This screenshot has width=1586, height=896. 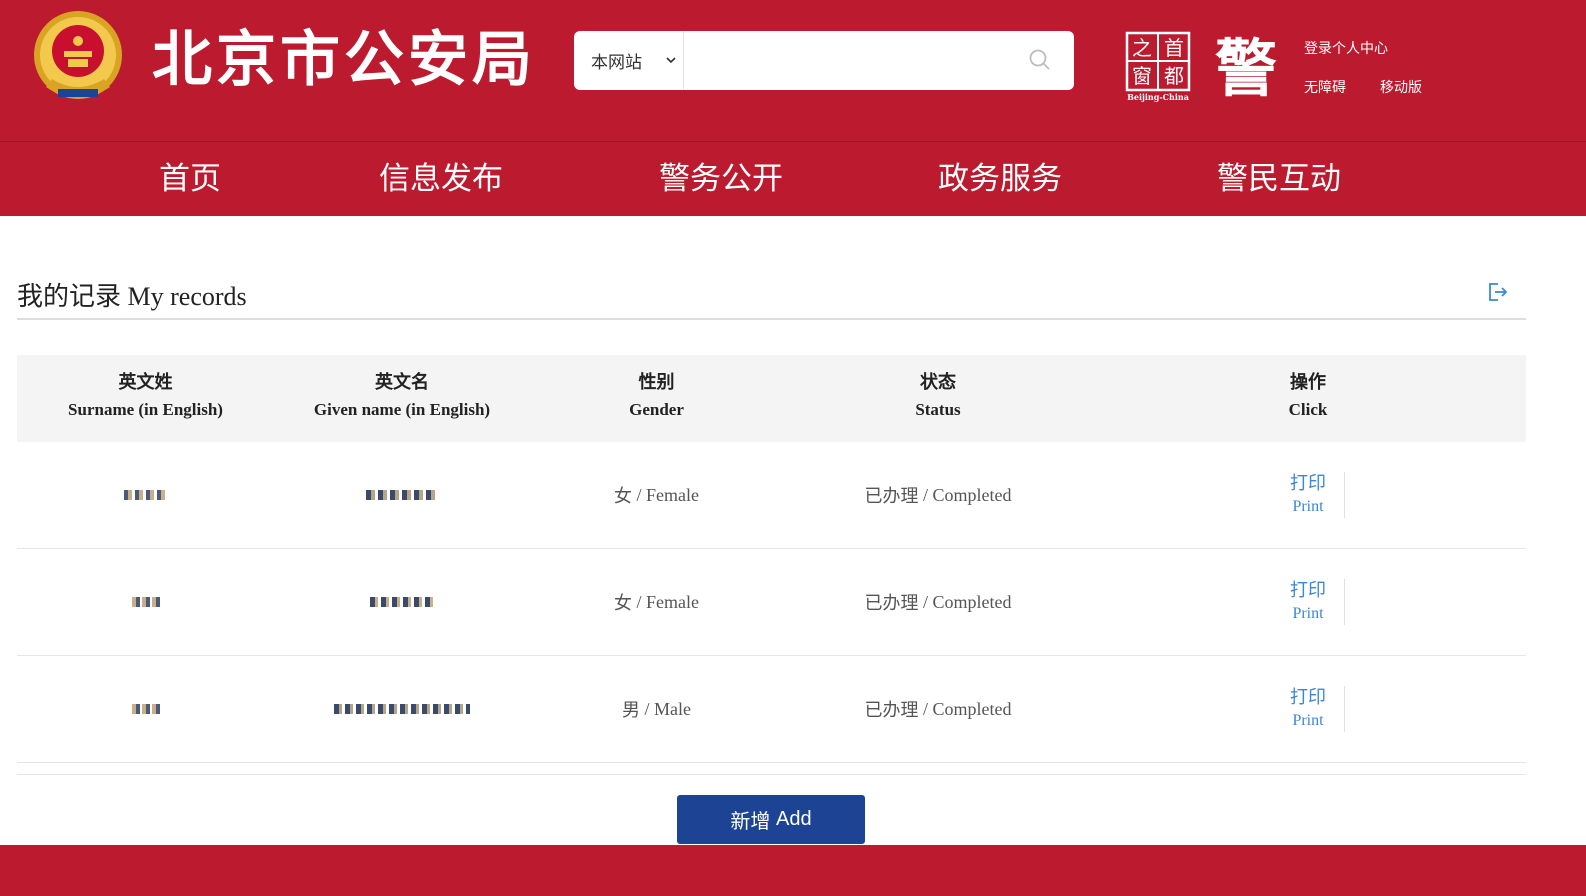 What do you see at coordinates (190, 179) in the screenshot?
I see `nav-item-home: 首页` at bounding box center [190, 179].